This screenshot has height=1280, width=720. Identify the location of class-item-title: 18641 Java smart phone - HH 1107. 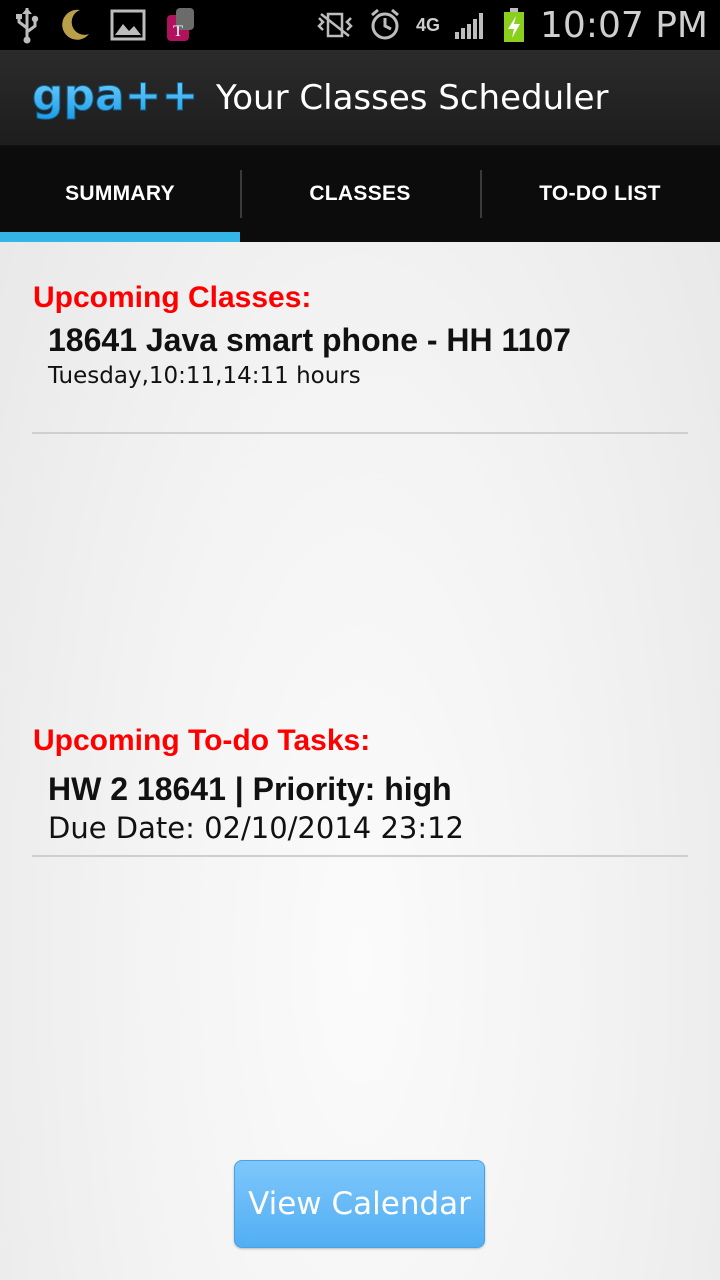
(309, 340).